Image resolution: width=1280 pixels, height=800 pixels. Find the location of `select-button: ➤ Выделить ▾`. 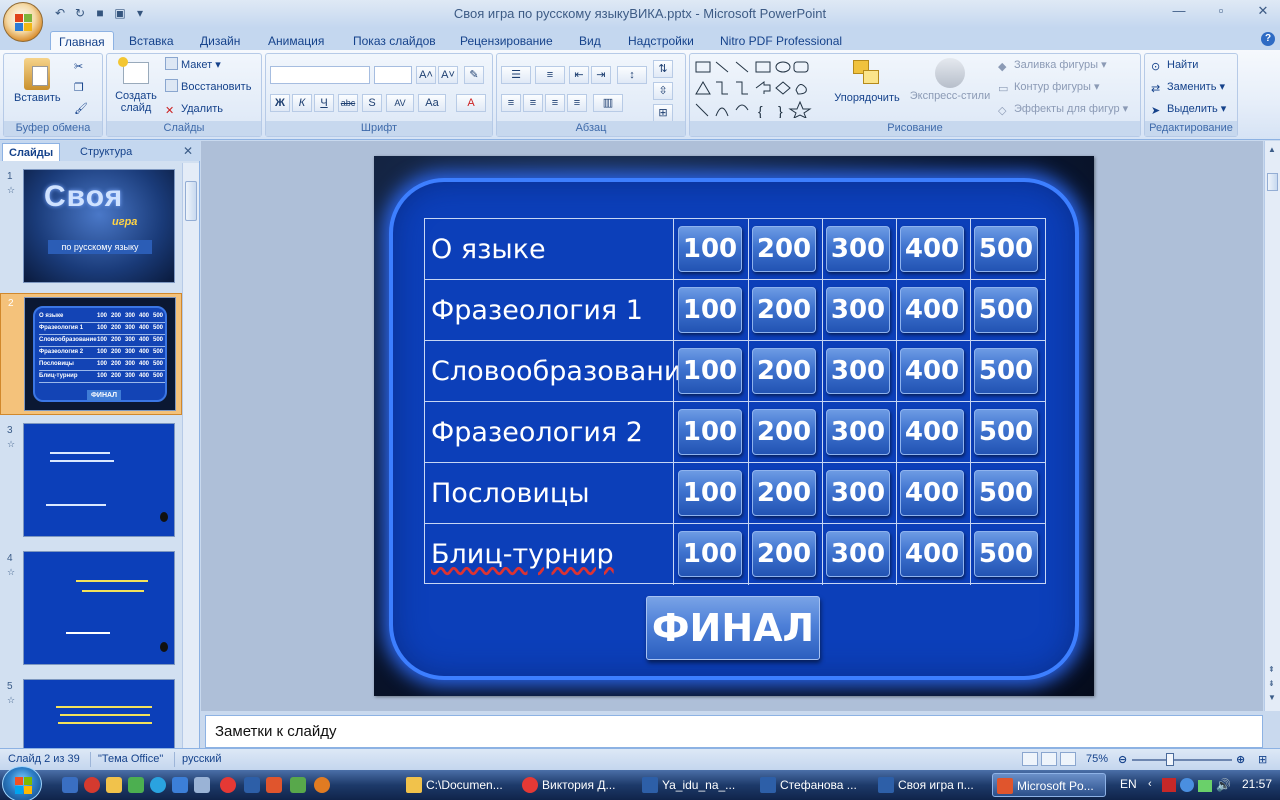

select-button: ➤ Выделить ▾ is located at coordinates (1188, 109).